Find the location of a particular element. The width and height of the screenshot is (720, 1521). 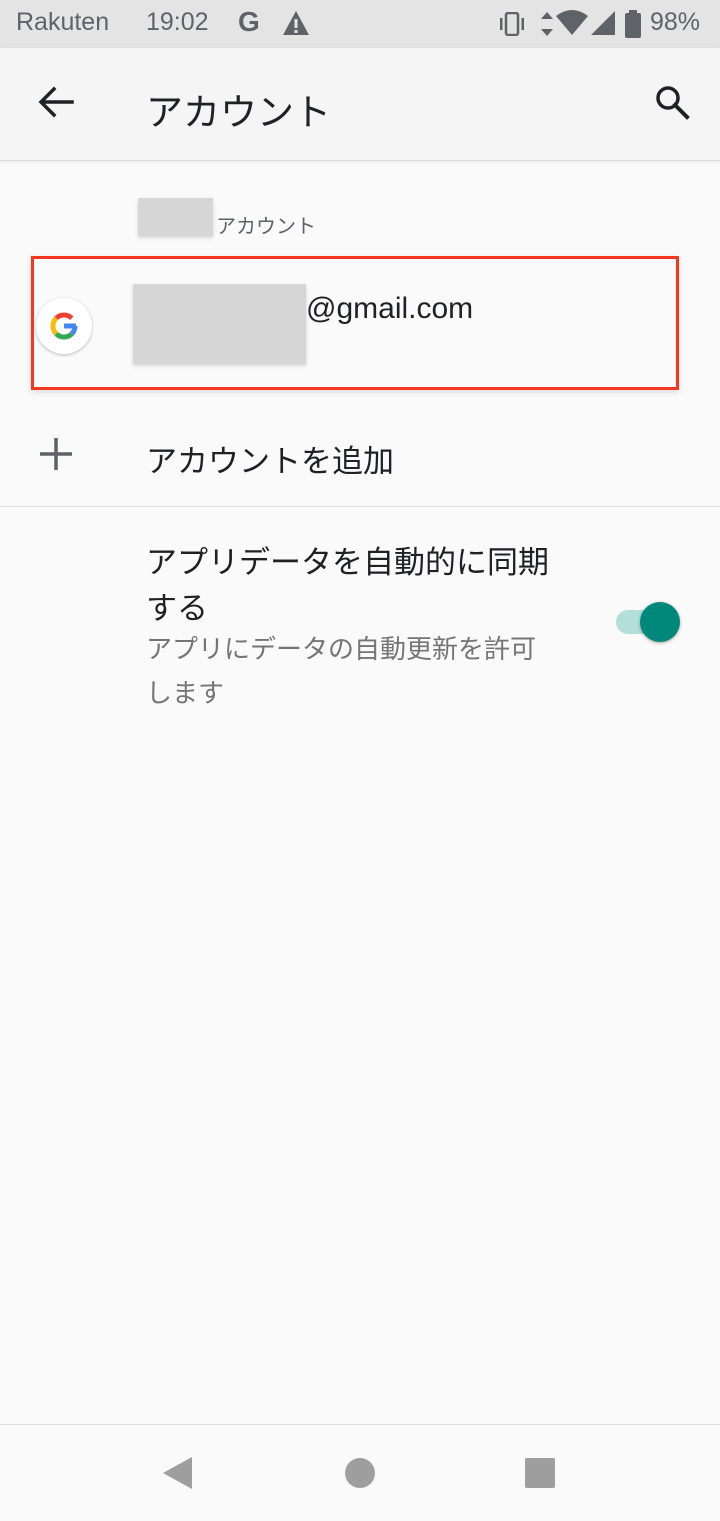

google-account-item: @gmail.com is located at coordinates (360, 325).